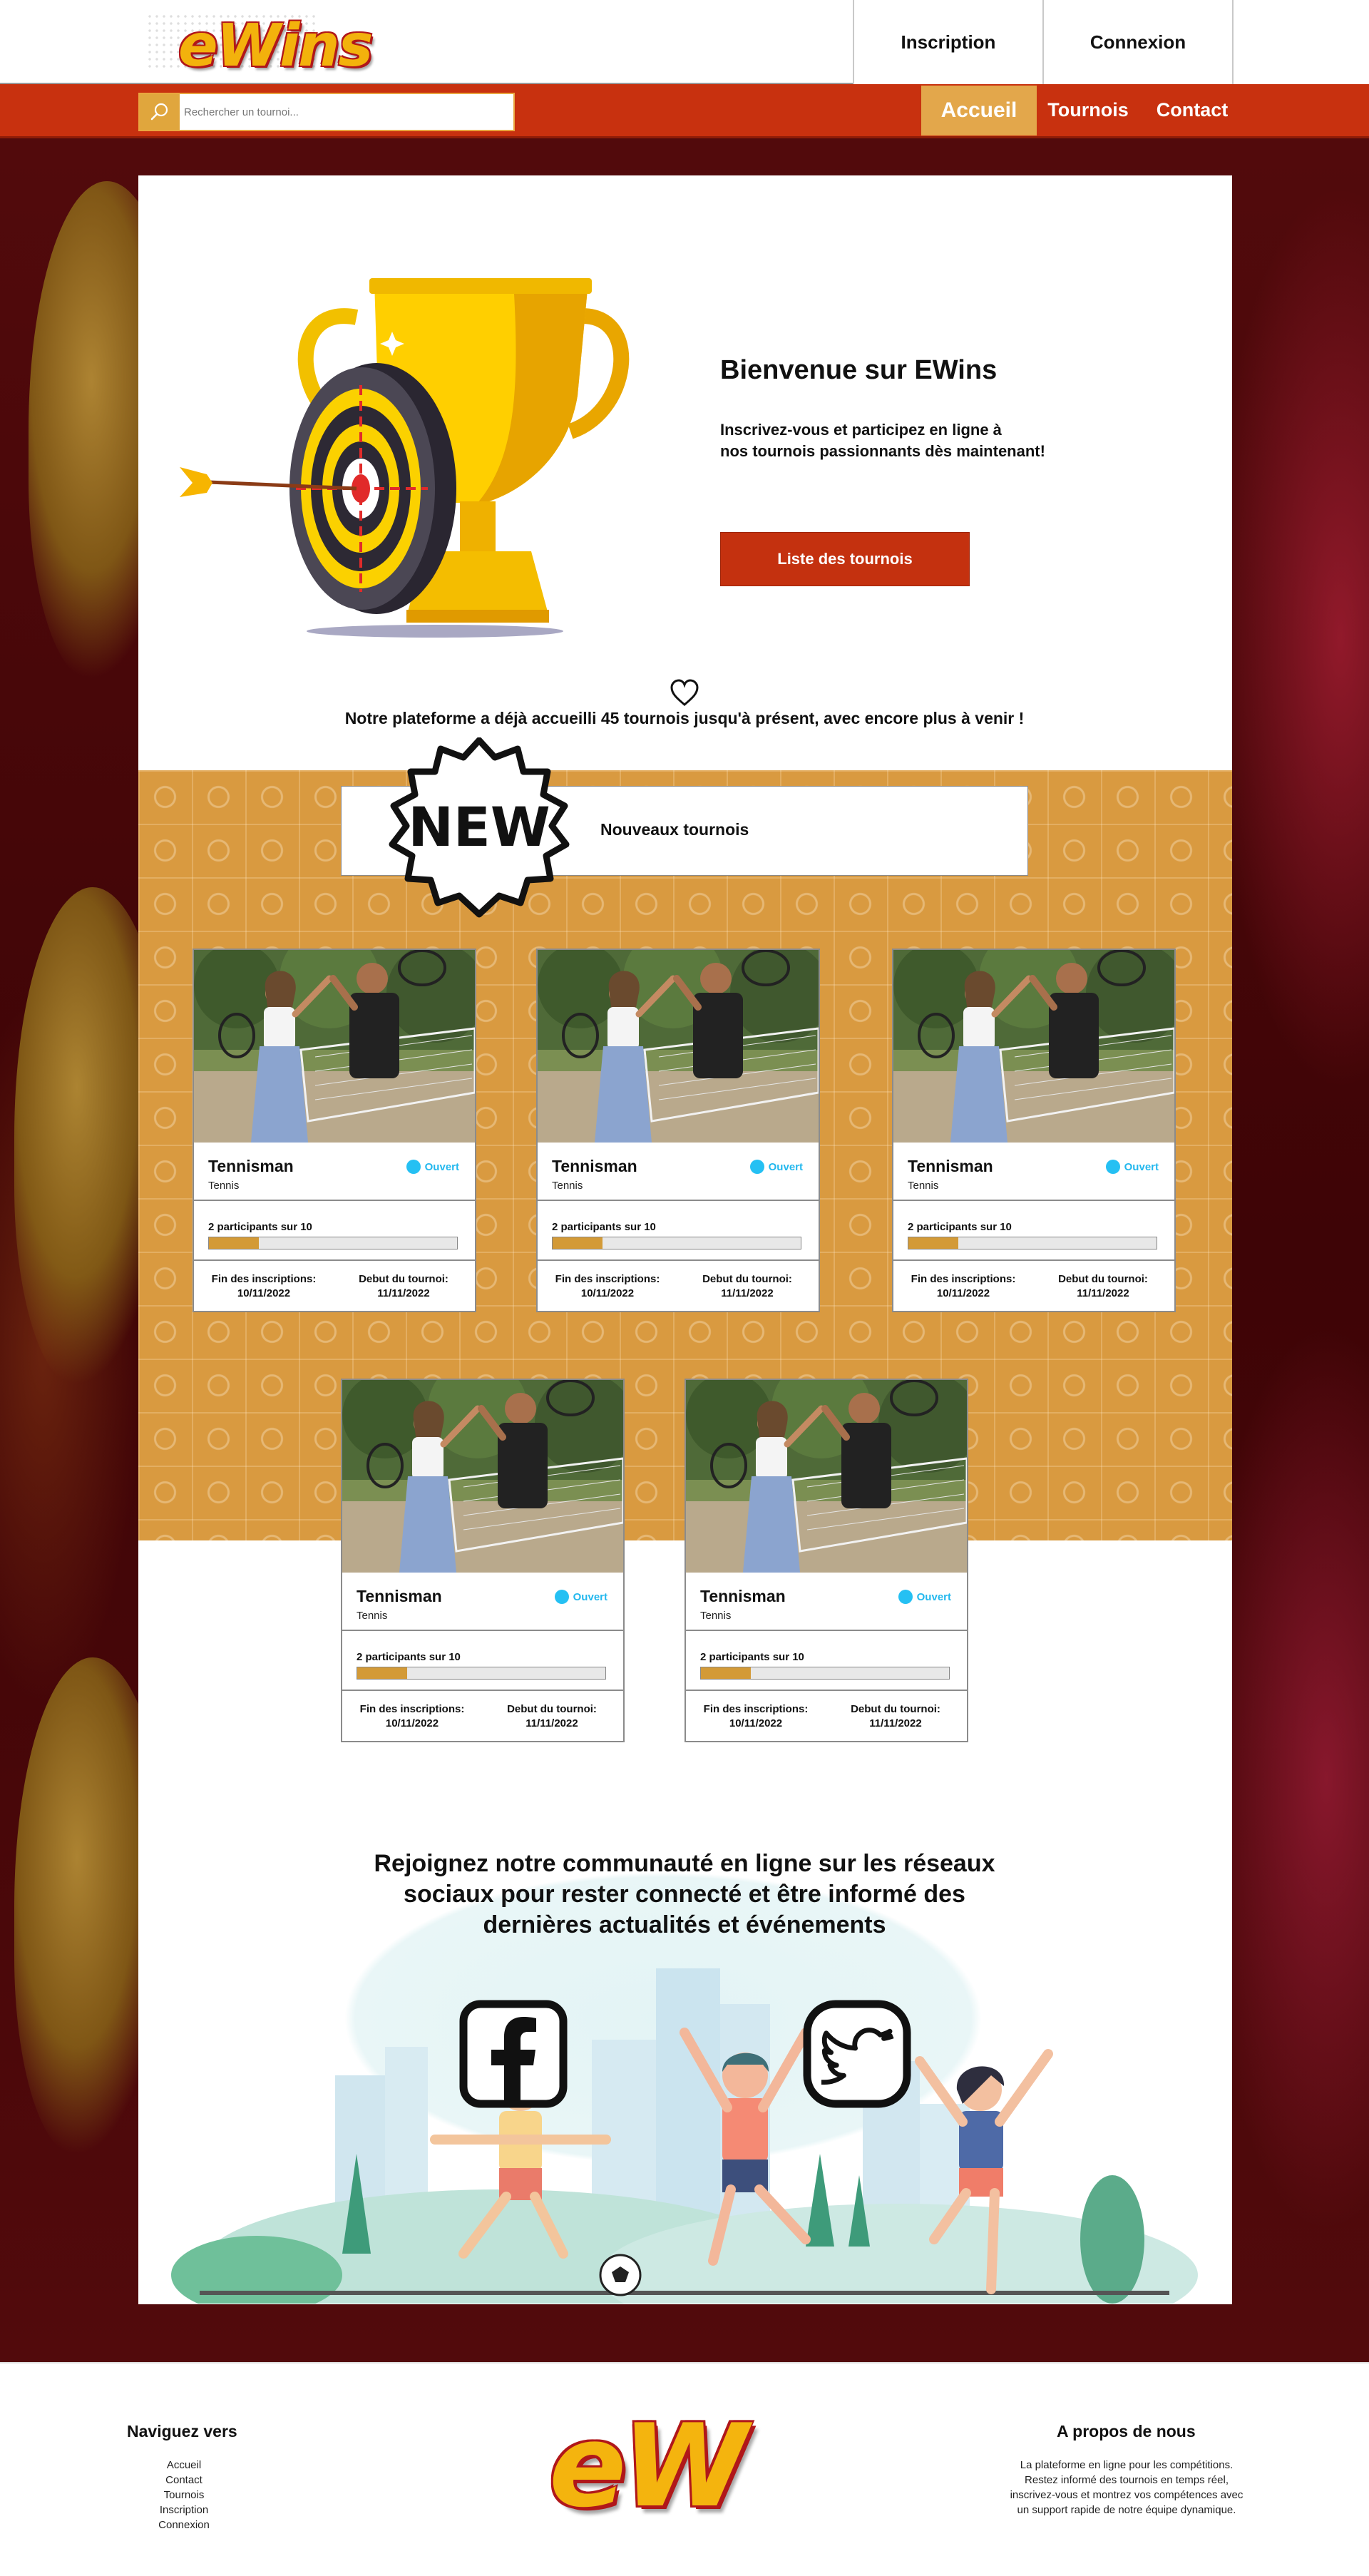 The image size is (1369, 2576). What do you see at coordinates (845, 559) in the screenshot?
I see `tournament-list-button: Liste des tournois` at bounding box center [845, 559].